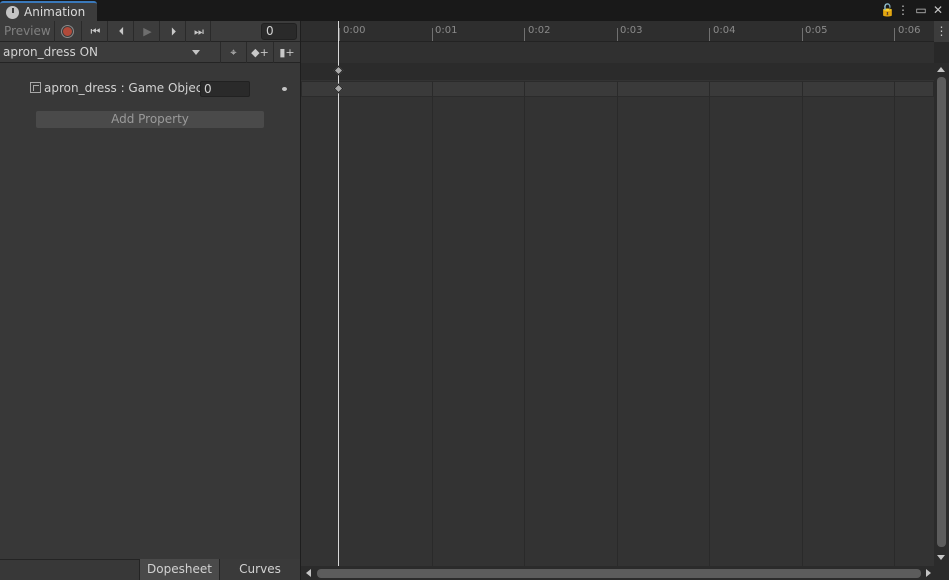 Image resolution: width=949 pixels, height=580 pixels. I want to click on cube-icon, so click(35, 87).